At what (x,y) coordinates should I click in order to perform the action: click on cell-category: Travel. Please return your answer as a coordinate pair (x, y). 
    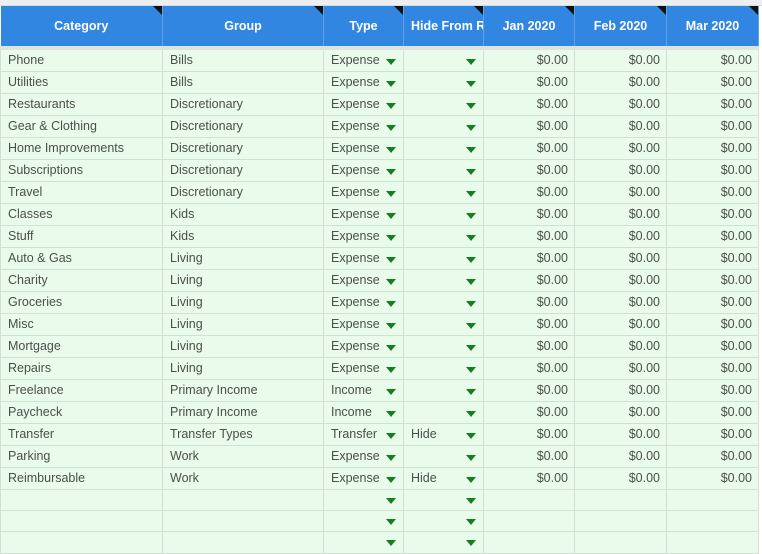
    Looking at the image, I should click on (81, 192).